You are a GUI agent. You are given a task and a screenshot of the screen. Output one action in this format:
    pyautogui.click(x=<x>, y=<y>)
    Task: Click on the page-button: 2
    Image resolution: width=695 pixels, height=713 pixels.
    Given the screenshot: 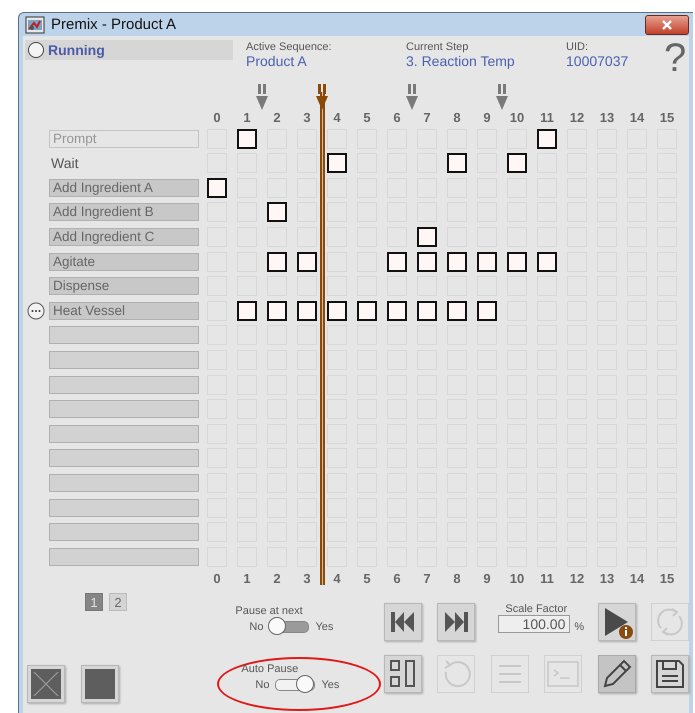 What is the action you would take?
    pyautogui.click(x=118, y=602)
    